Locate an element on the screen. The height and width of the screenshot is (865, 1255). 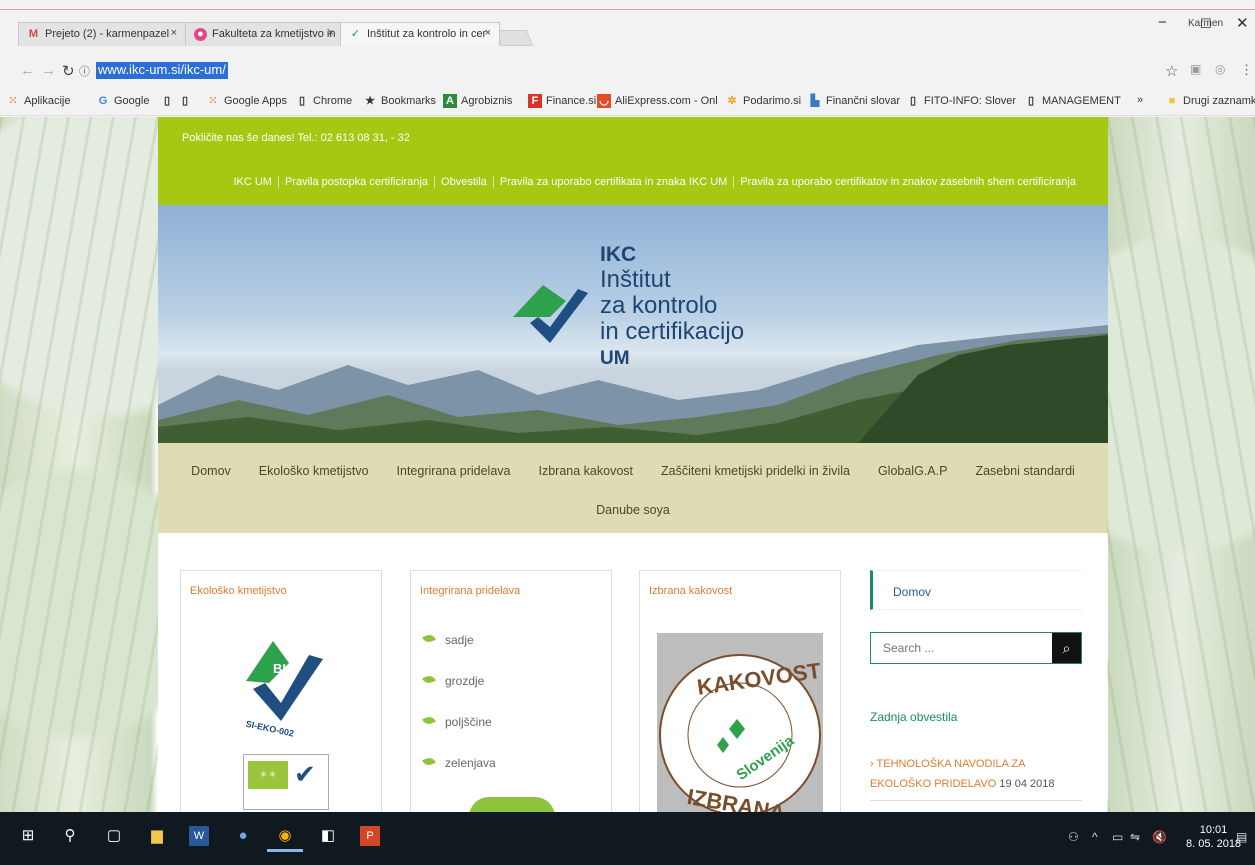
close-window-icon: ✕ is located at coordinates (1242, 23).